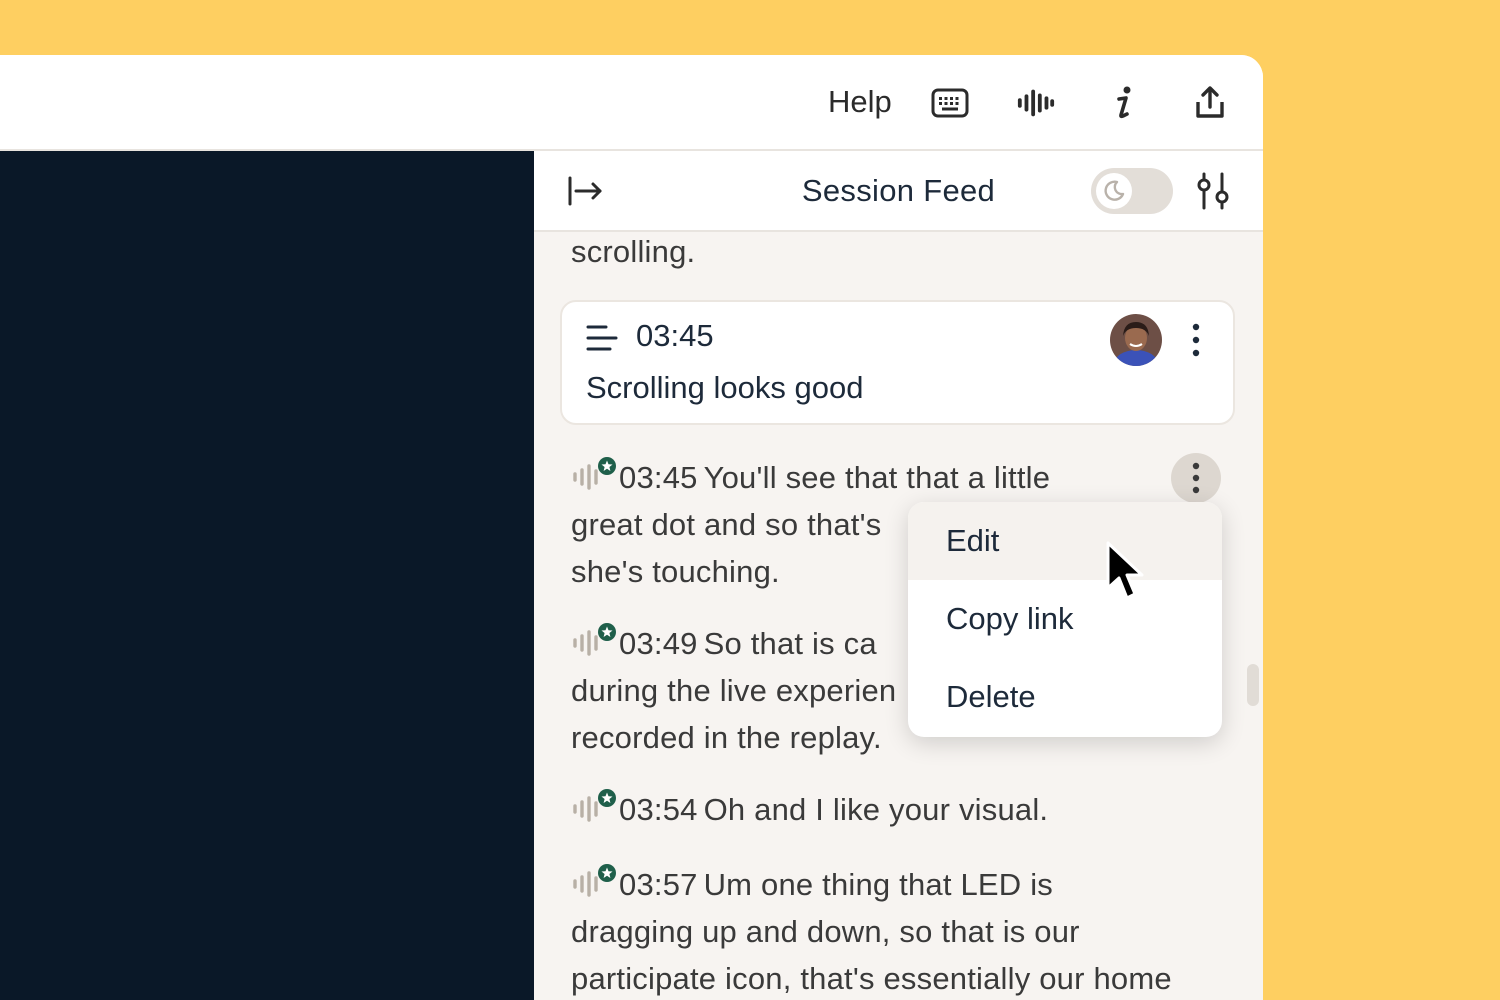 The width and height of the screenshot is (1500, 1000). I want to click on avatar, so click(1136, 340).